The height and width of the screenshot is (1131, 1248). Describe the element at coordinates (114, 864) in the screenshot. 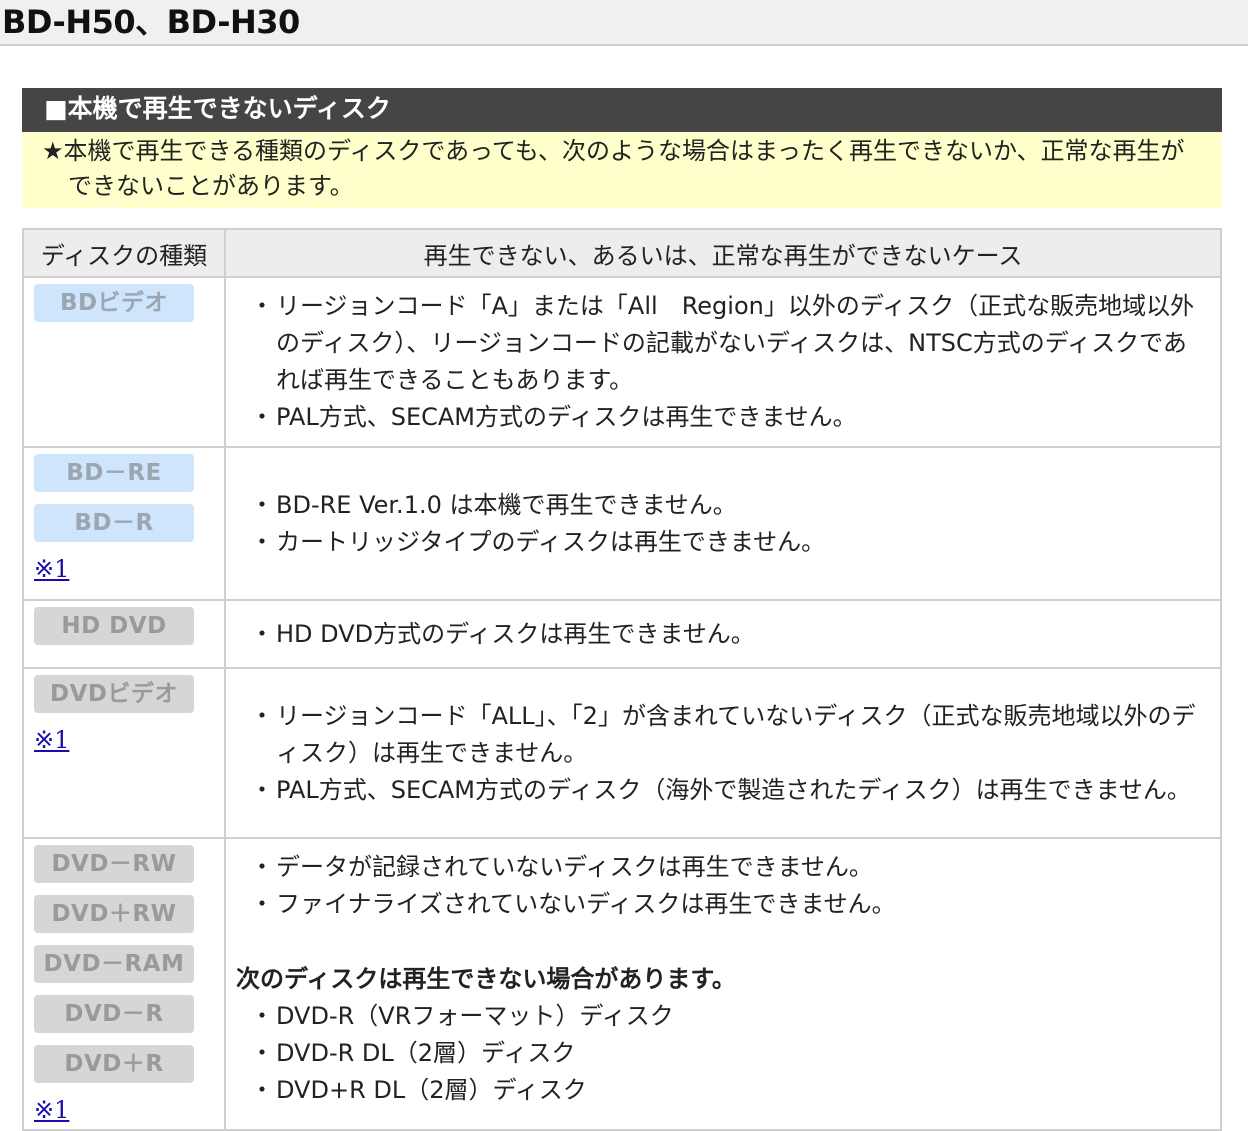

I see `disc-badge: DVD－RW` at that location.